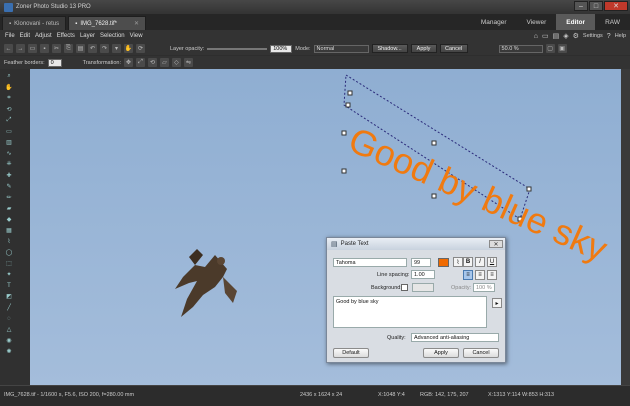 This screenshot has width=630, height=406. Describe the element at coordinates (9, 98) in the screenshot. I see `crop-tool-icon: ⌗` at that location.